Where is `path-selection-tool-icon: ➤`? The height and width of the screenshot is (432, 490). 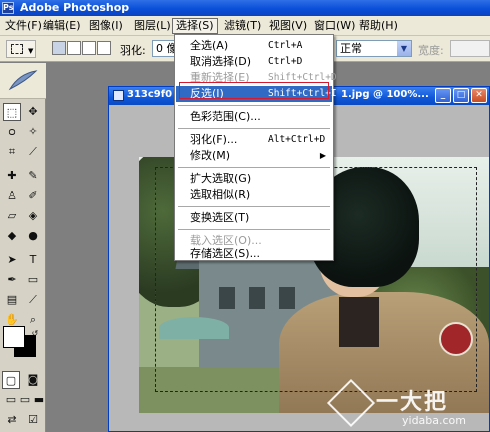
path-selection-tool-icon: ➤ is located at coordinates (12, 260).